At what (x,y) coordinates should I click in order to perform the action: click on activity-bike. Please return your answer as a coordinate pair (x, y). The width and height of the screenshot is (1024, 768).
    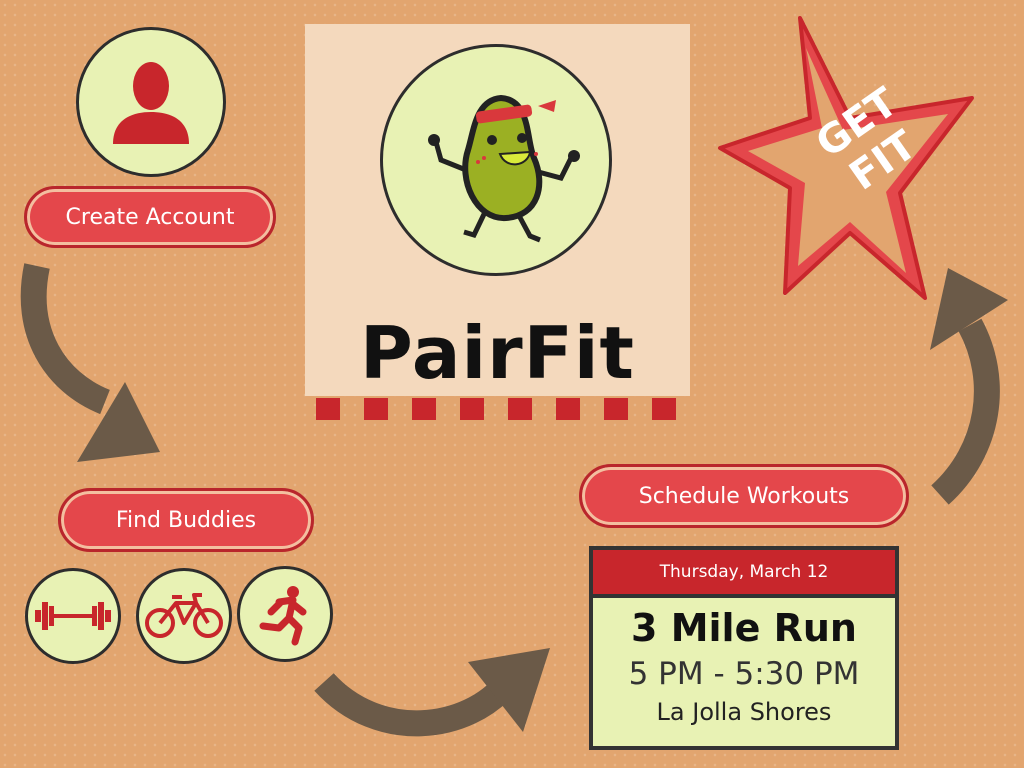
    Looking at the image, I should click on (184, 616).